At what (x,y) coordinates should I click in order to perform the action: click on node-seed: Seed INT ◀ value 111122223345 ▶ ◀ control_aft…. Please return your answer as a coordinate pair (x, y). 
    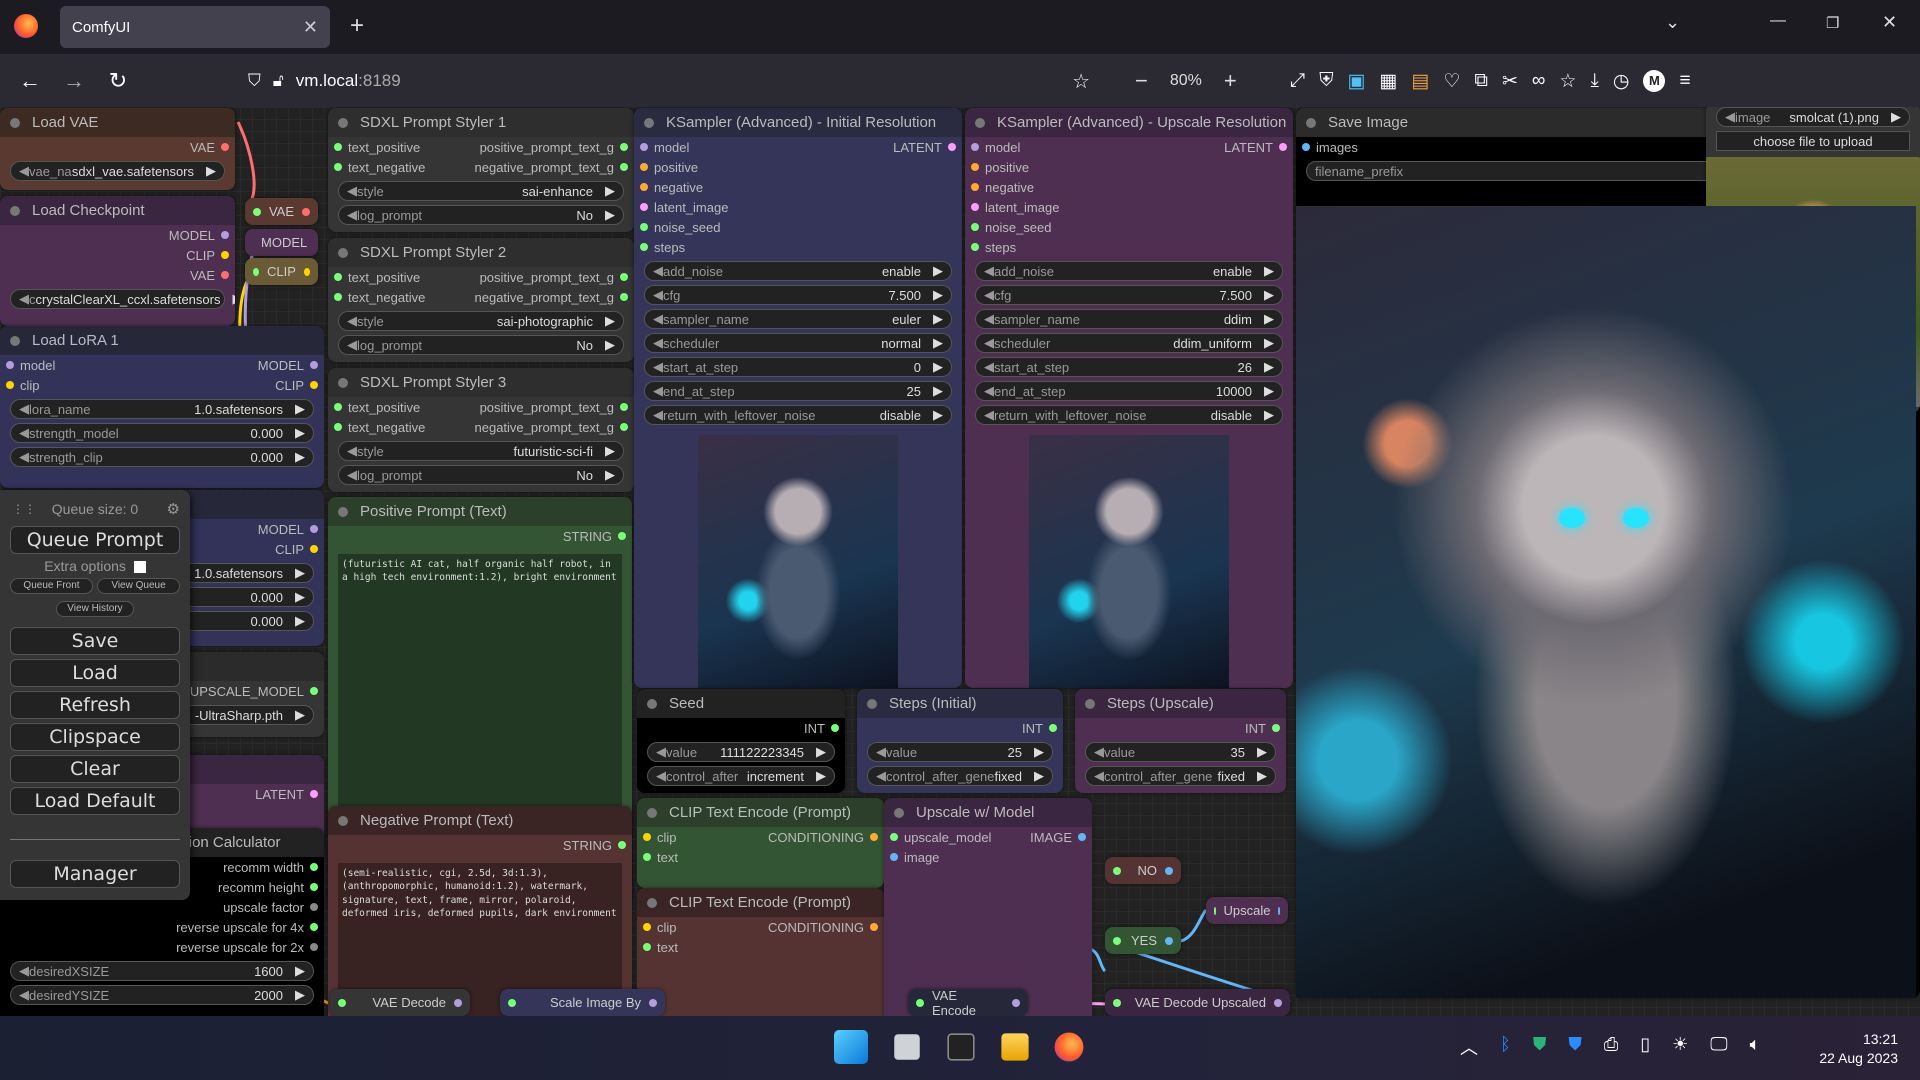
    Looking at the image, I should click on (741, 741).